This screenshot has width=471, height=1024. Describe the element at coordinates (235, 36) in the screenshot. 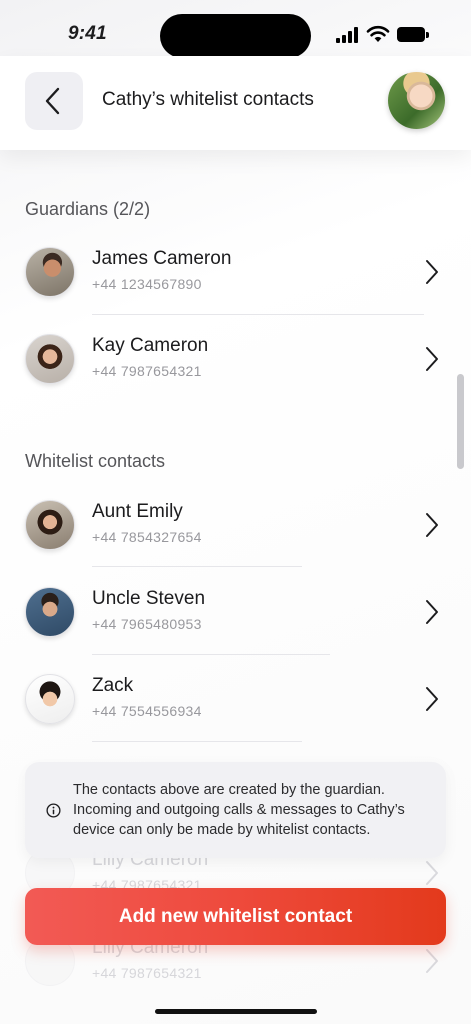

I see `dynamic-island` at that location.